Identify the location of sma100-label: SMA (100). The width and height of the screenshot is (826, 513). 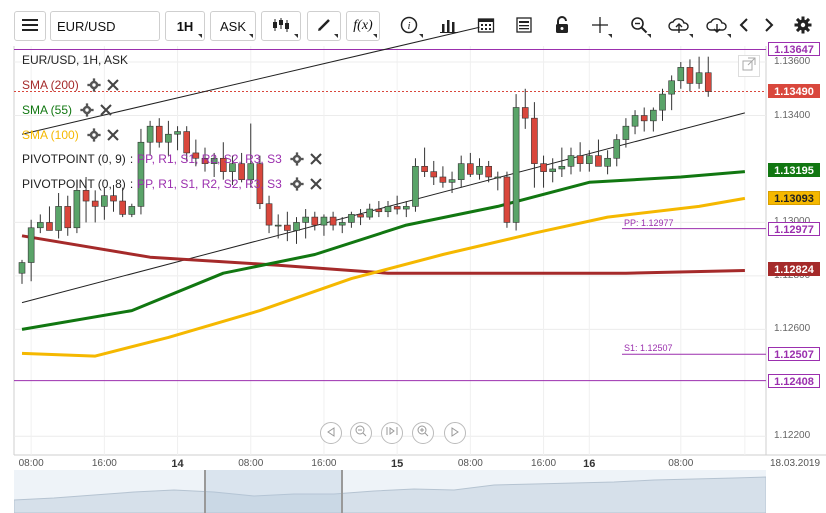
(50, 135).